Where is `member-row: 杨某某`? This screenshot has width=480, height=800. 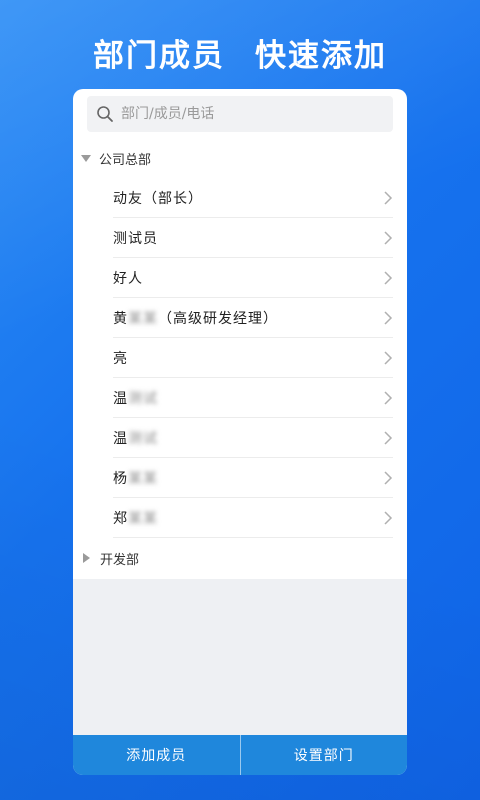
member-row: 杨某某 is located at coordinates (253, 478).